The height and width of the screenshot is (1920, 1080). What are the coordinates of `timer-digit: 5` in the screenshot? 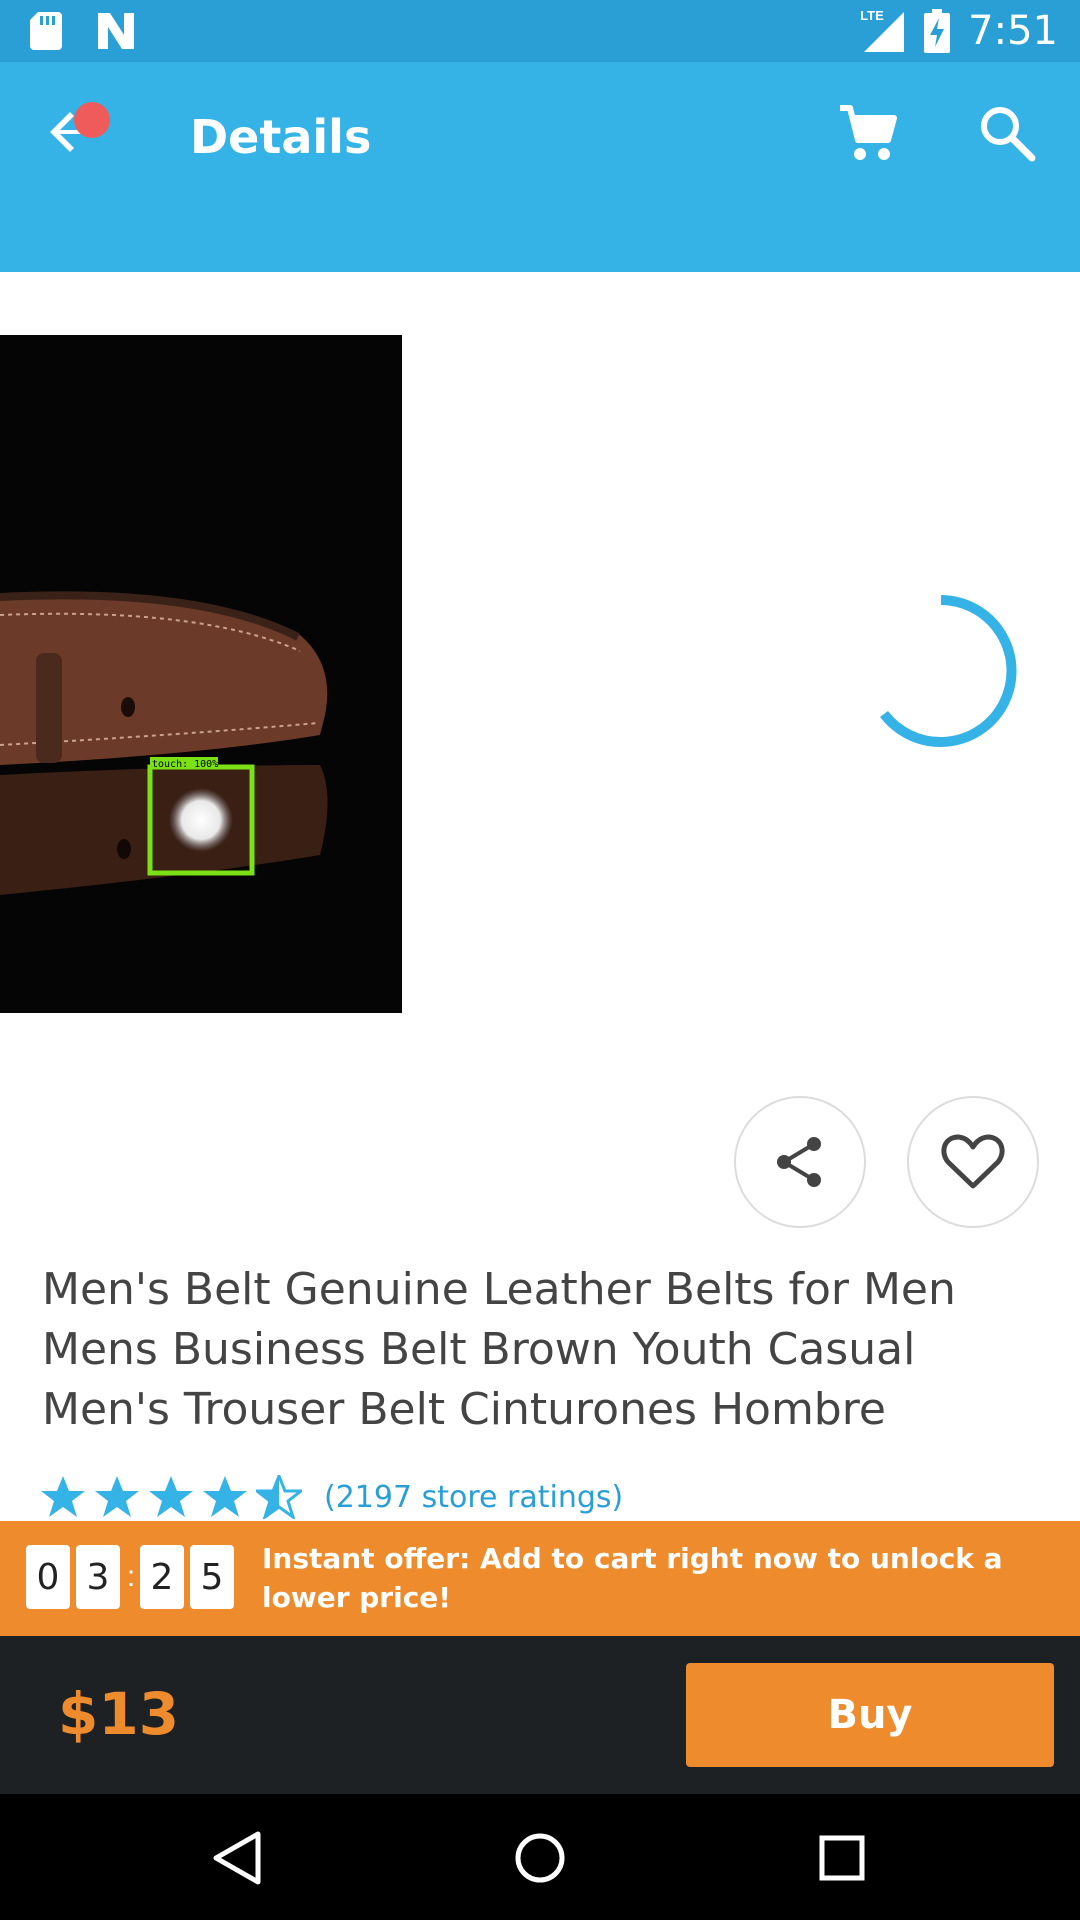 It's located at (212, 1577).